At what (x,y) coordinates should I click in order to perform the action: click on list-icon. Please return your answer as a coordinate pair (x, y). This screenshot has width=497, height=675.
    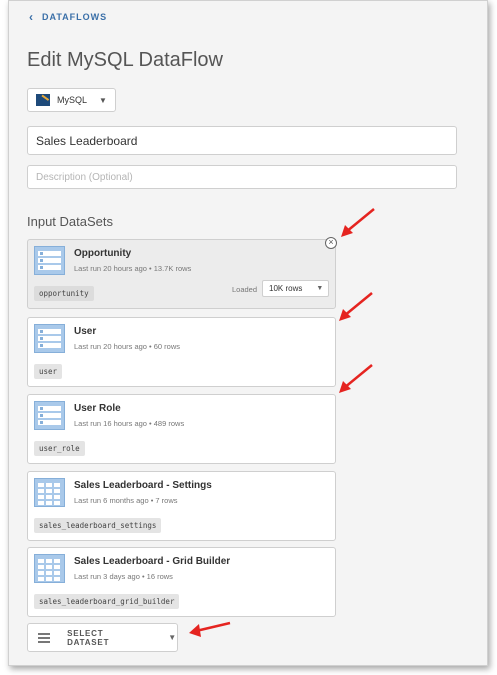
    Looking at the image, I should click on (44, 638).